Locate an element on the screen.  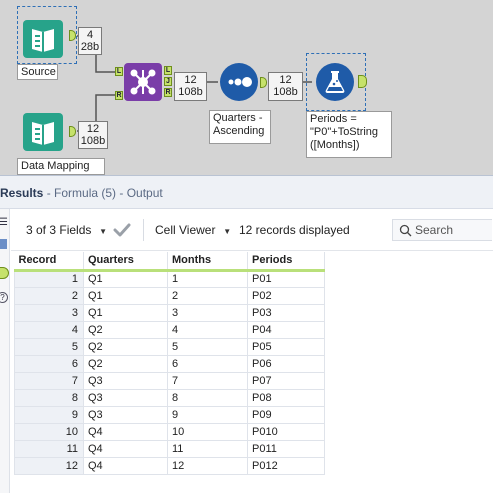
table-row: 12 Q4 12 P012 is located at coordinates (169, 465).